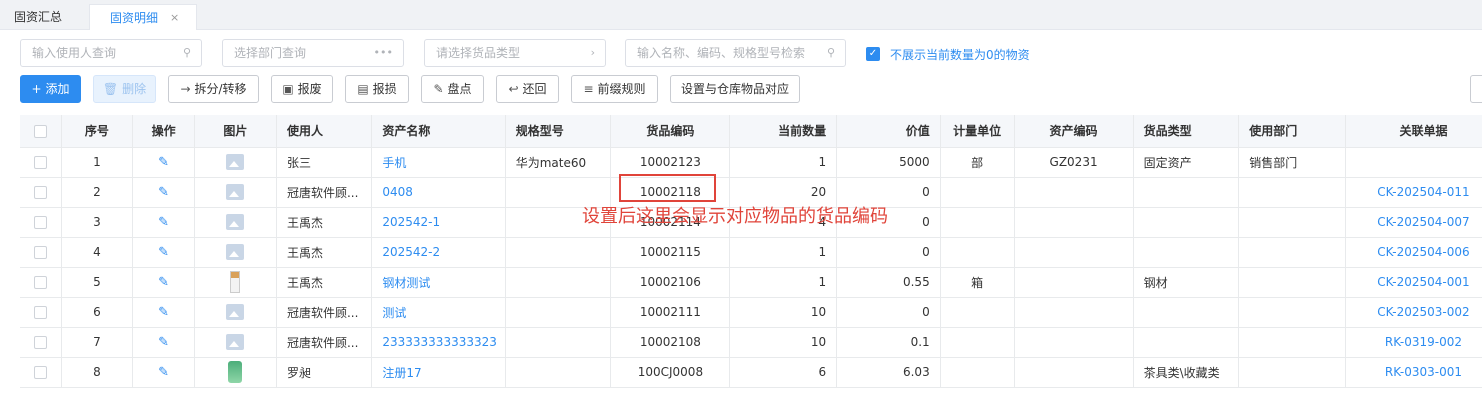 The width and height of the screenshot is (1482, 418). What do you see at coordinates (304, 53) in the screenshot?
I see `dept-select-input` at bounding box center [304, 53].